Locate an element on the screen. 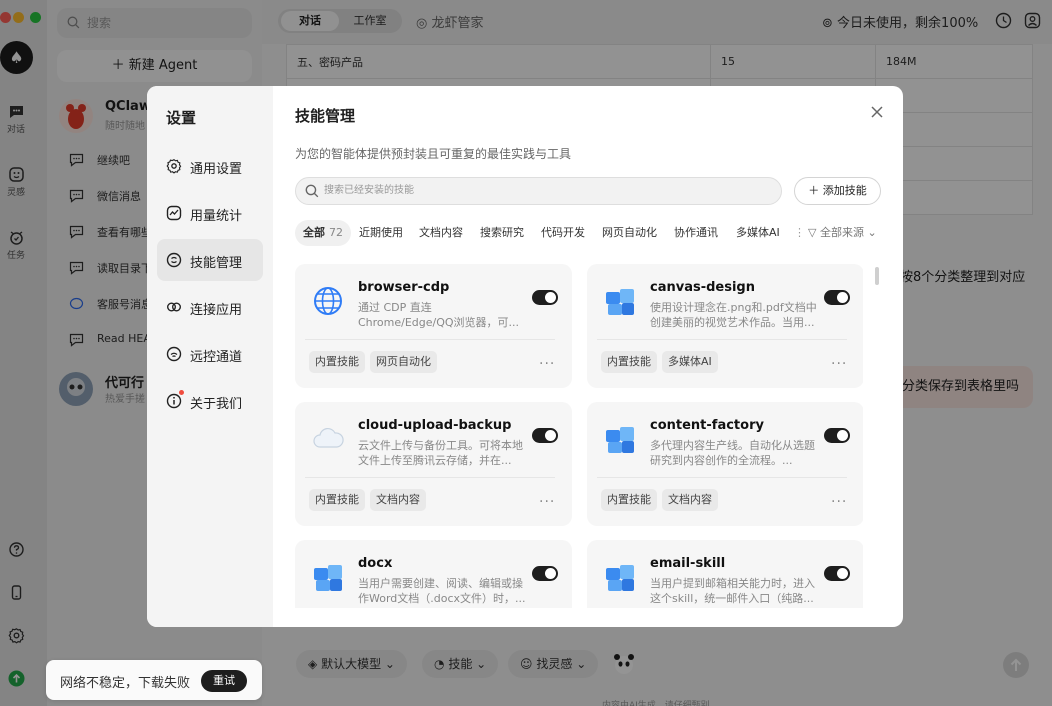 This screenshot has width=1052, height=706. filter-icon: ▽ is located at coordinates (812, 232).